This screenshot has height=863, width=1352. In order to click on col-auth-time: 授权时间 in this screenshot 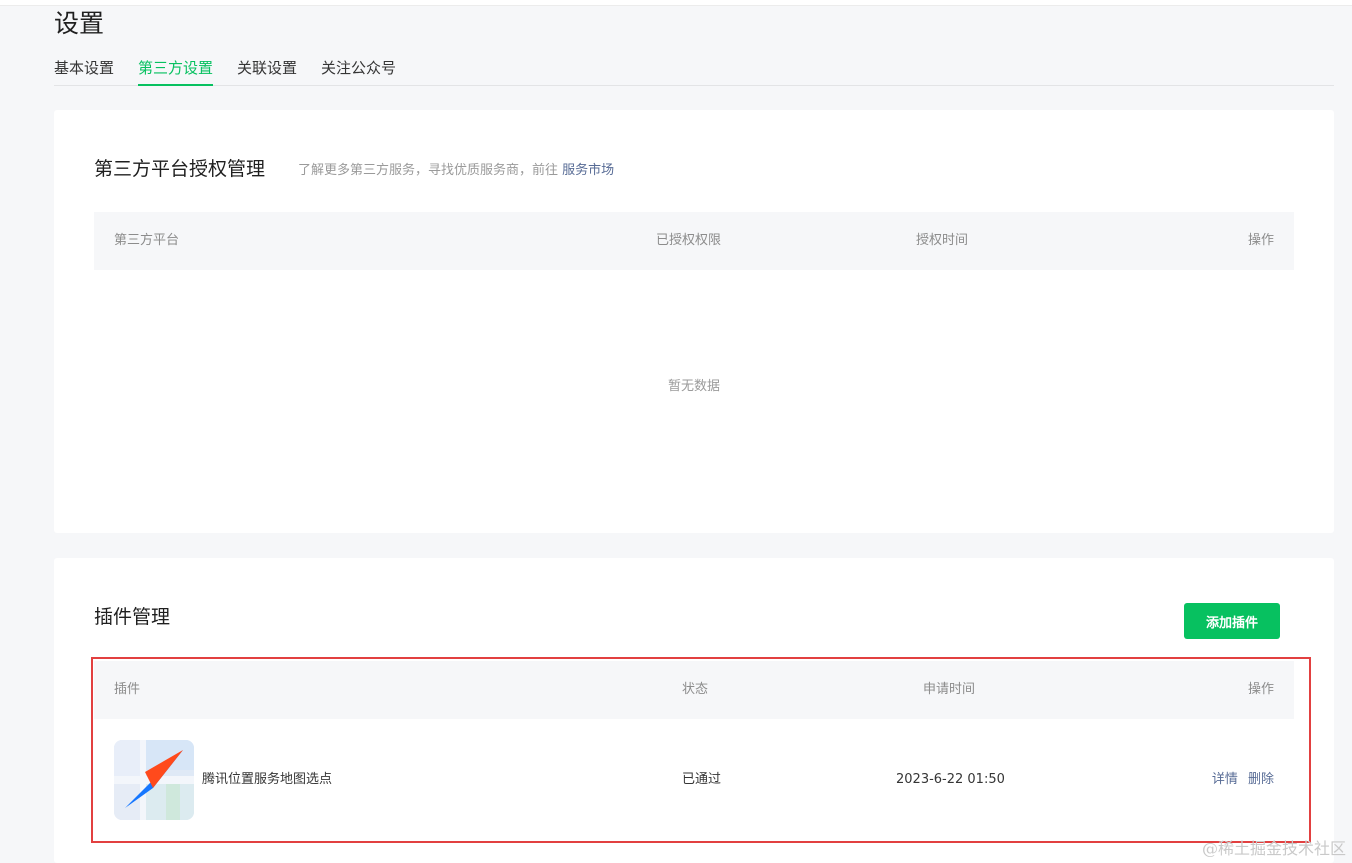, I will do `click(942, 240)`.